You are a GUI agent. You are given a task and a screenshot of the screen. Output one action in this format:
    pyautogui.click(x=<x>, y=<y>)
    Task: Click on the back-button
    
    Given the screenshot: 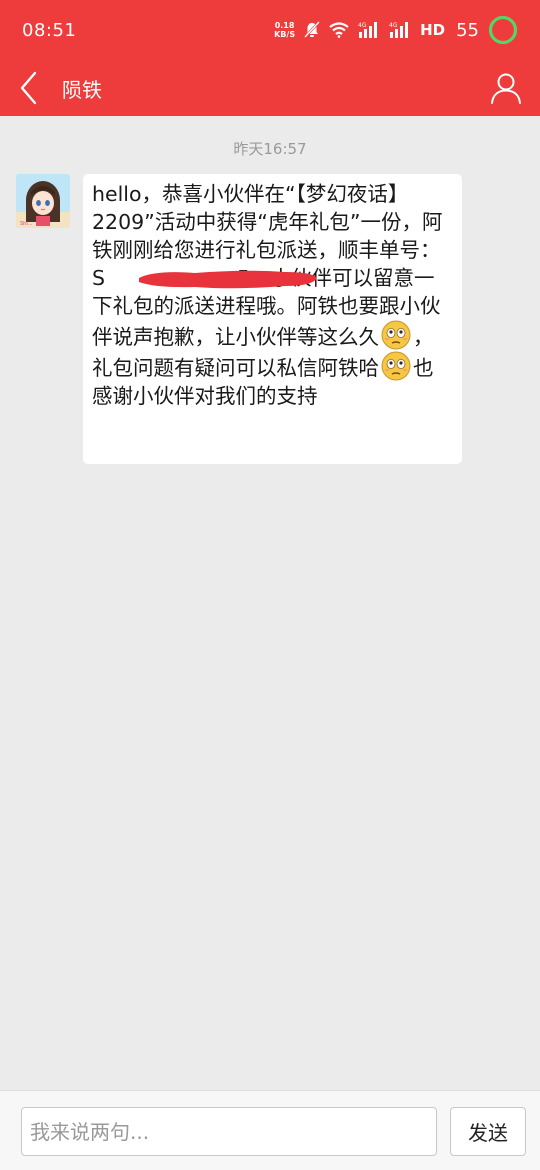 What is the action you would take?
    pyautogui.click(x=29, y=88)
    